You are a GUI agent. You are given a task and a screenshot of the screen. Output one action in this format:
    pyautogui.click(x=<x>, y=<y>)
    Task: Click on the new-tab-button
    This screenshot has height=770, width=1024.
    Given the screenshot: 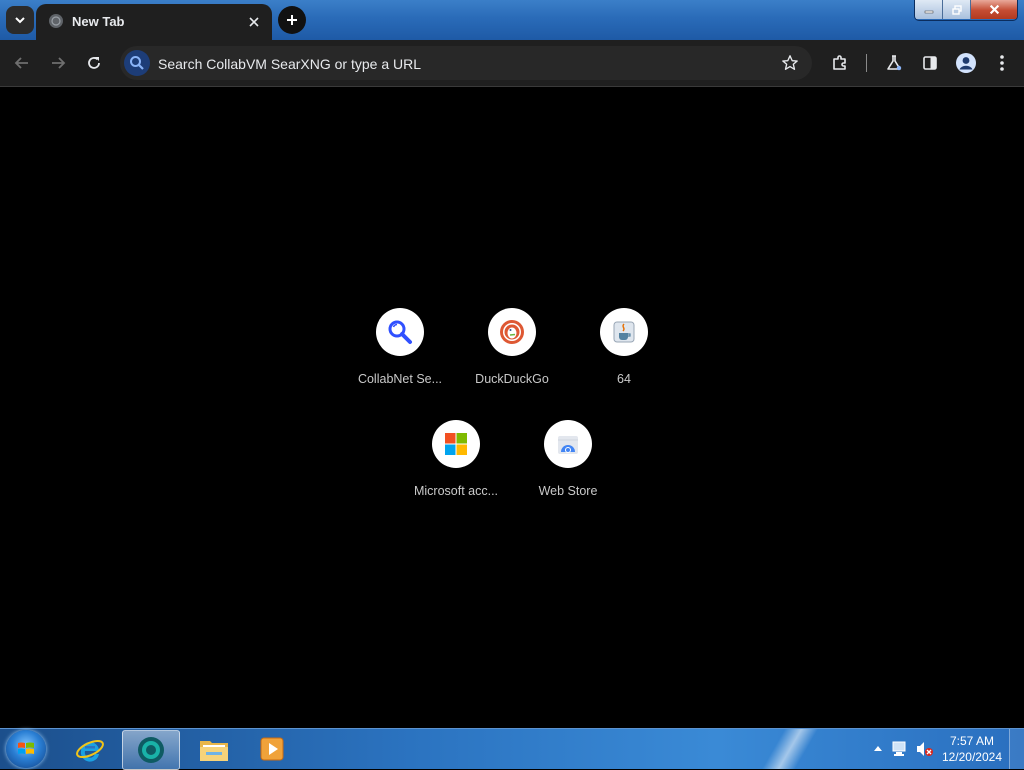 What is the action you would take?
    pyautogui.click(x=292, y=20)
    